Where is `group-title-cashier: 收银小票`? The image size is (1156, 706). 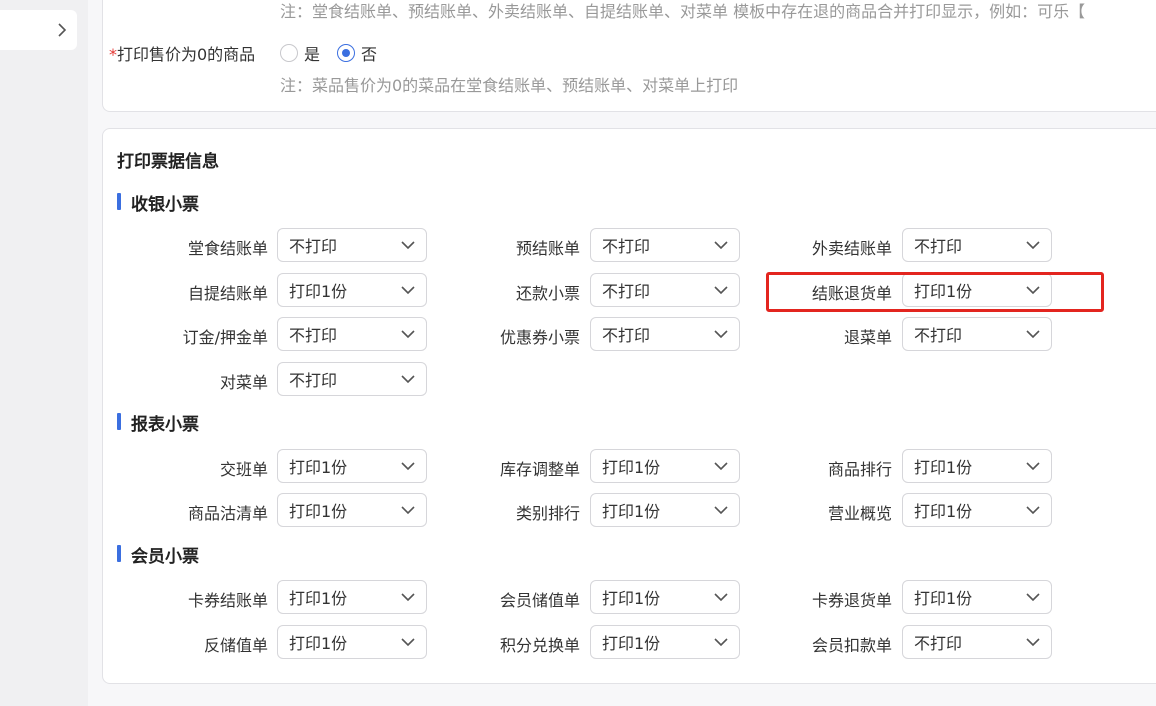 group-title-cashier: 收银小票 is located at coordinates (158, 202).